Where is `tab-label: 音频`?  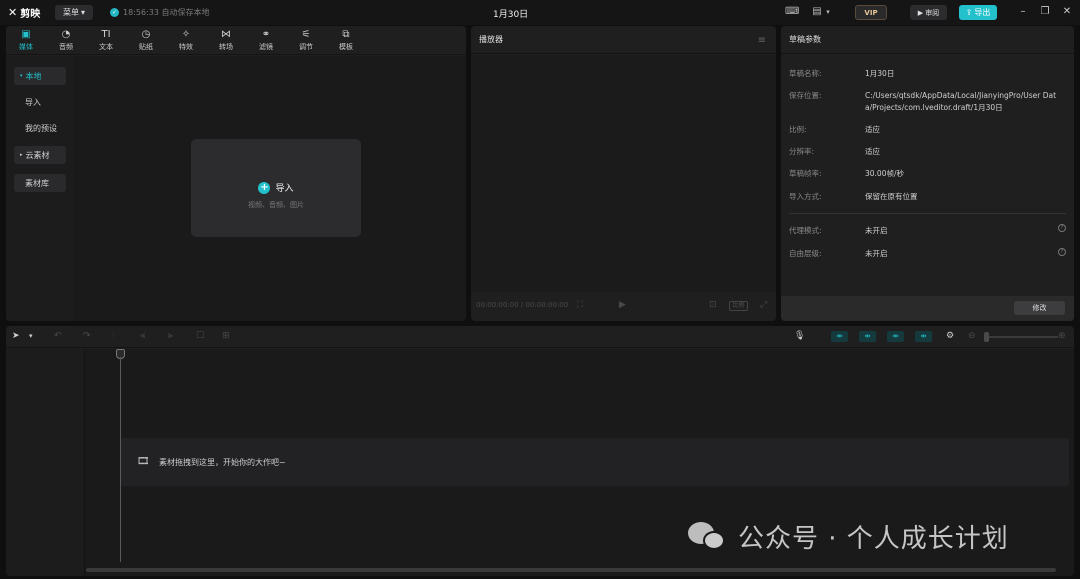
tab-label: 音频 is located at coordinates (66, 47).